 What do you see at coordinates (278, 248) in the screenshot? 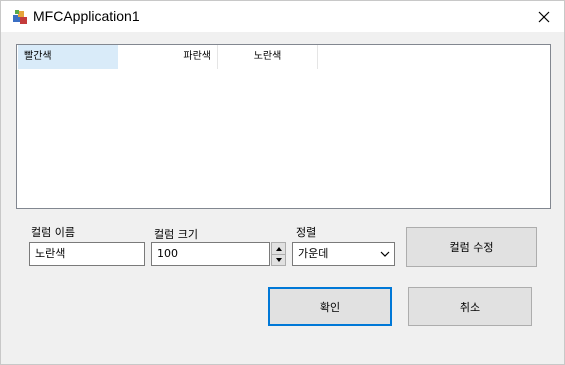
I see `spin-up-icon` at bounding box center [278, 248].